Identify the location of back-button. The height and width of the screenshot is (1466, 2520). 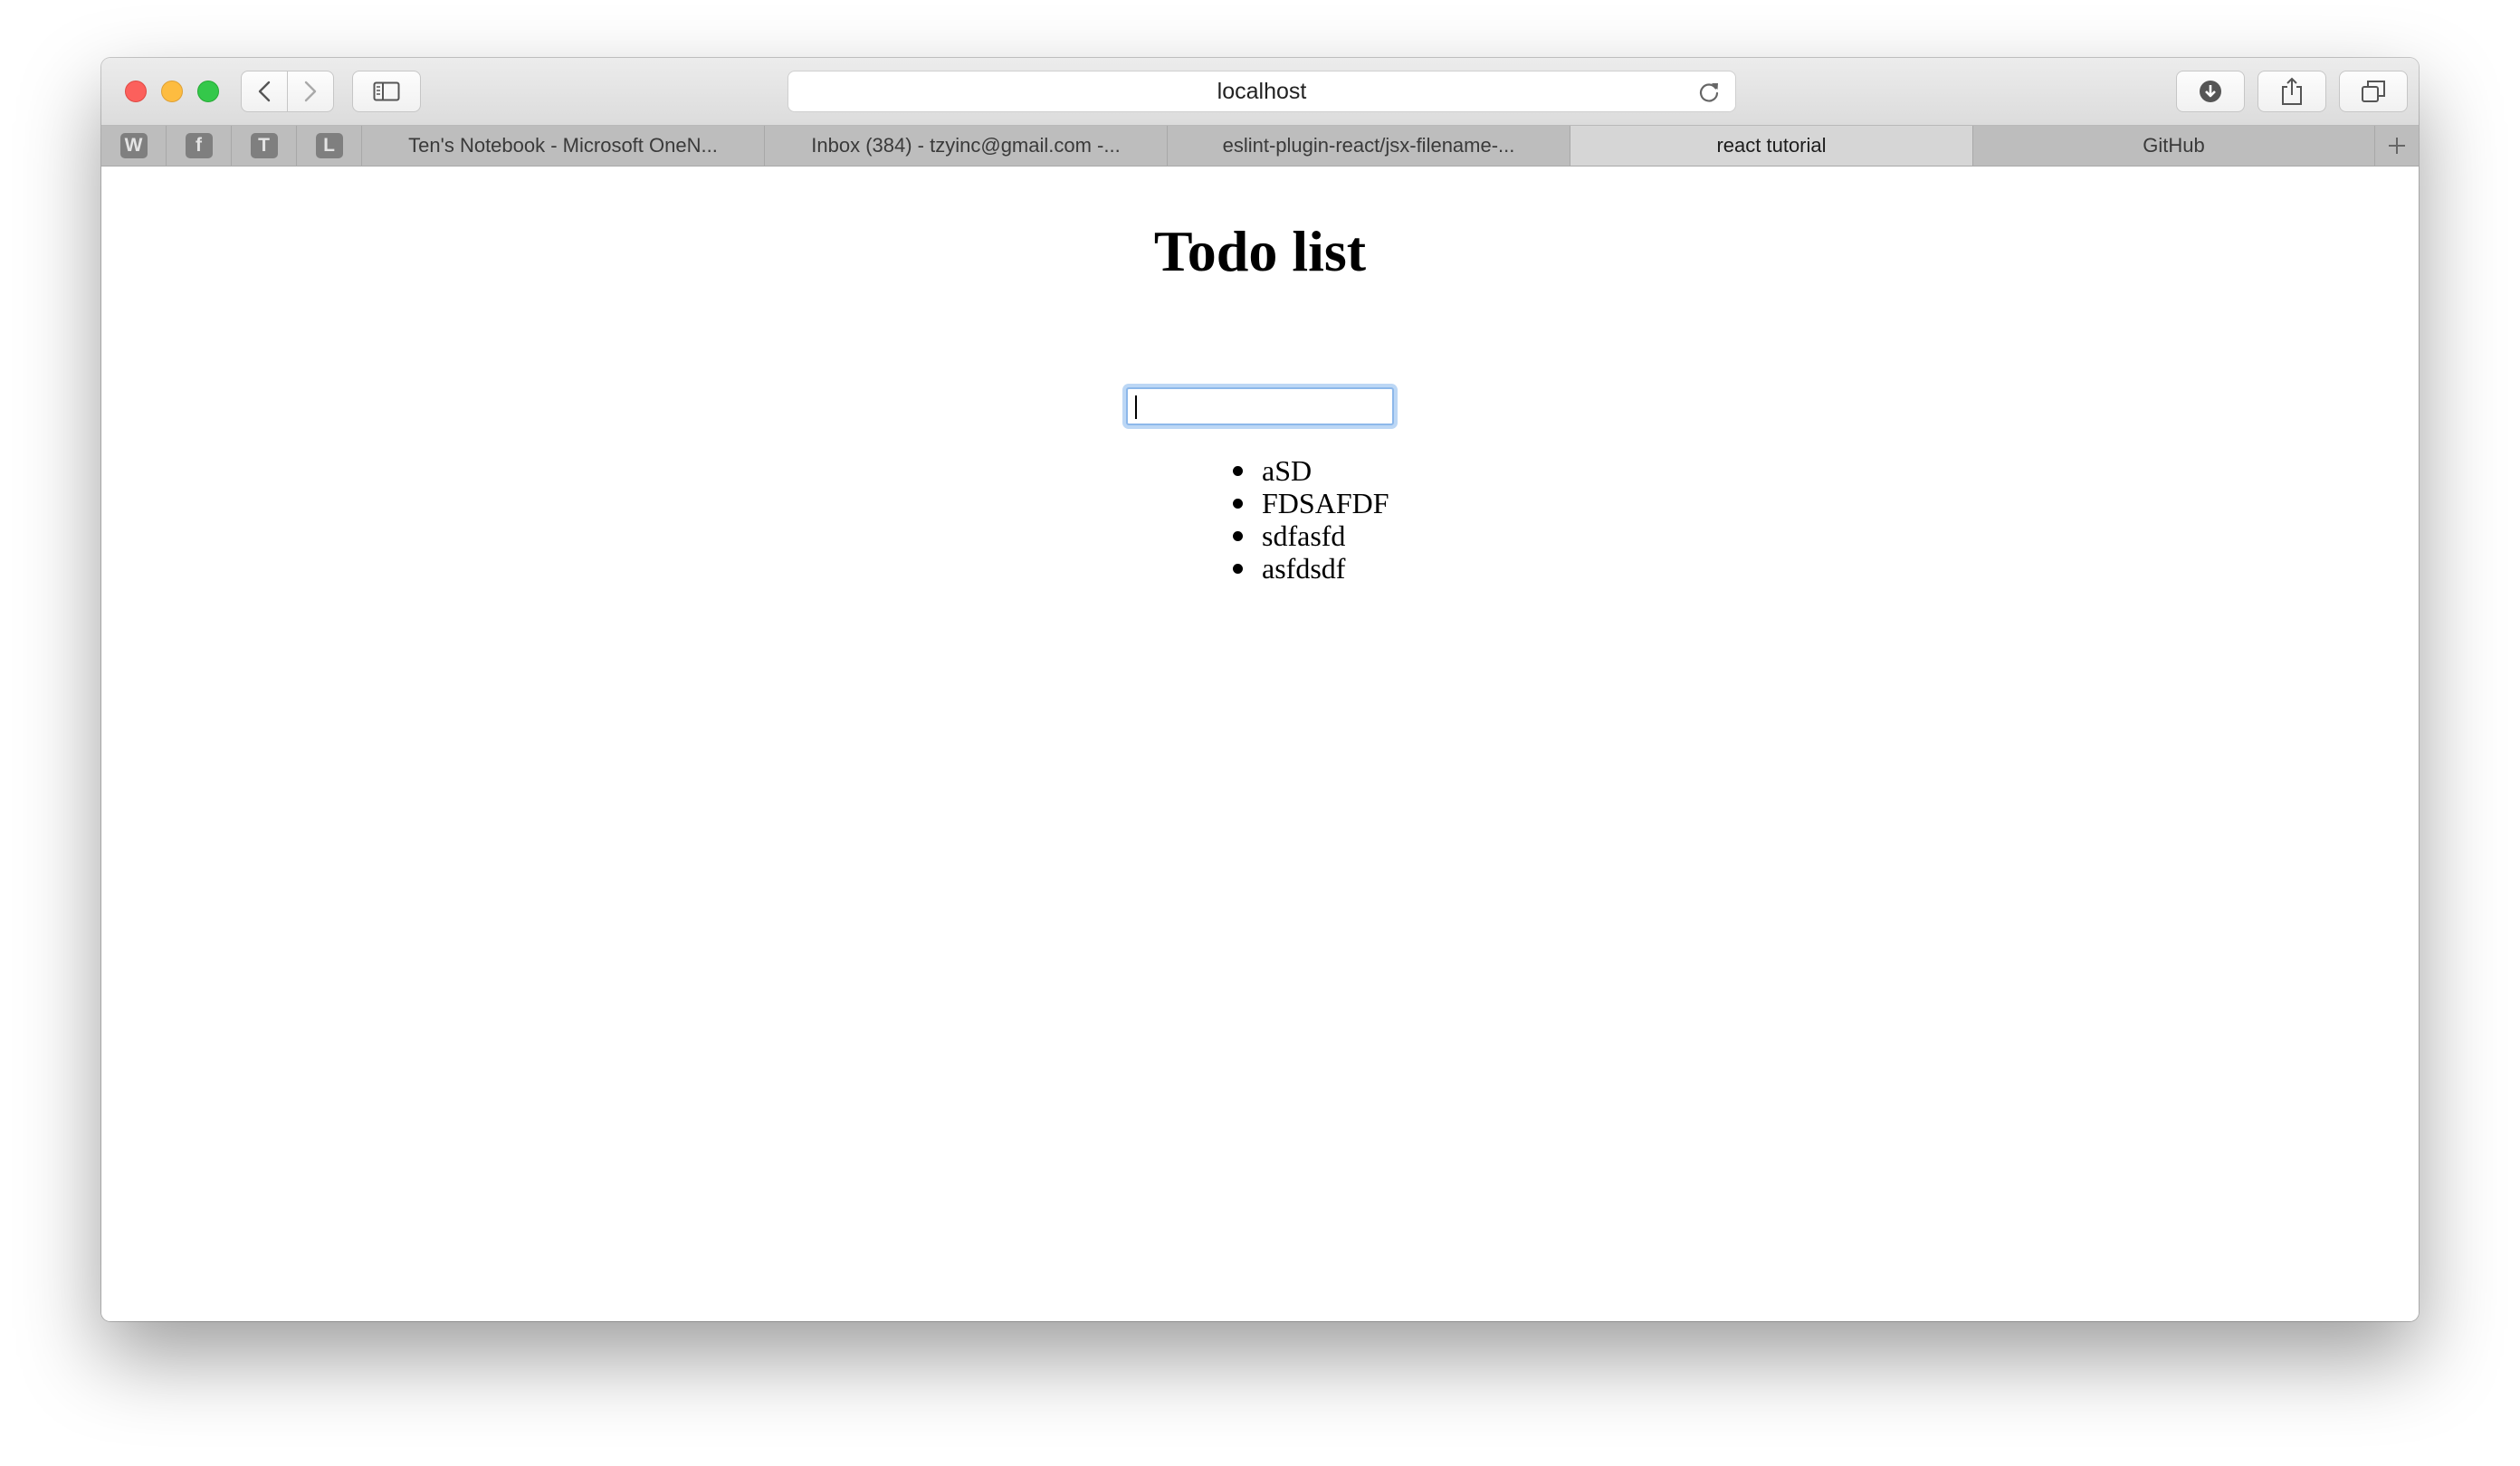
(264, 91).